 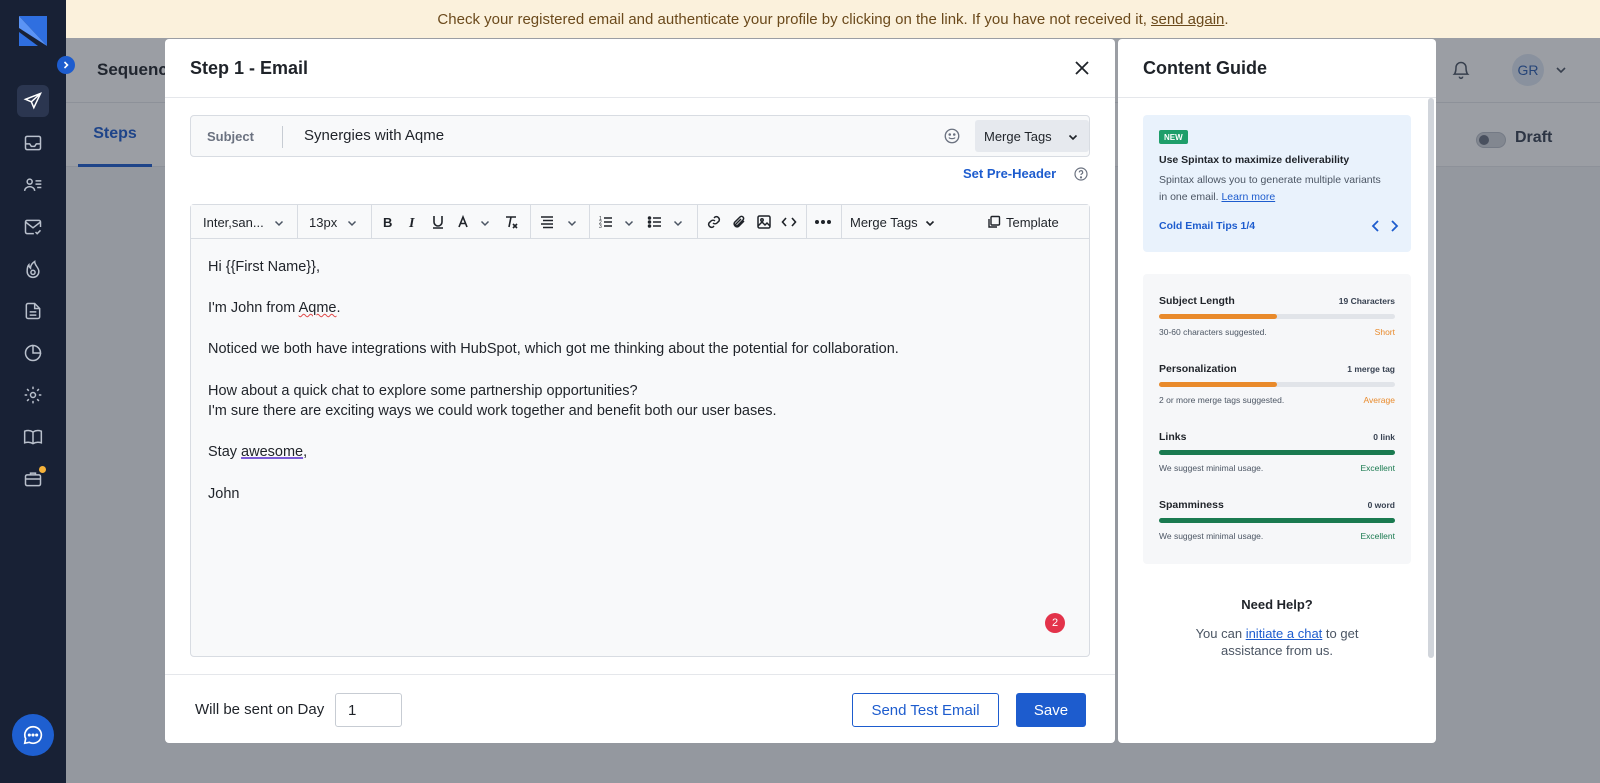 What do you see at coordinates (640, 674) in the screenshot?
I see `footer-divider` at bounding box center [640, 674].